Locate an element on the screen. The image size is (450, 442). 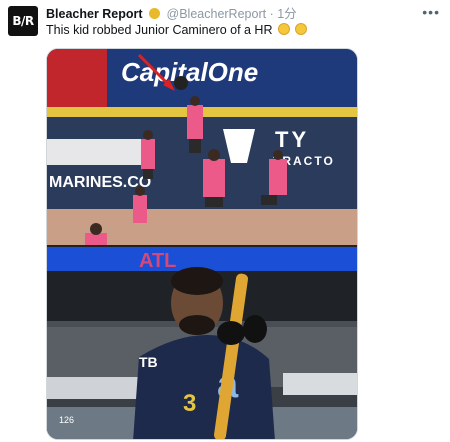
tweet-text: This kid robbed Junior Caminero of a HR is located at coordinates (177, 30).